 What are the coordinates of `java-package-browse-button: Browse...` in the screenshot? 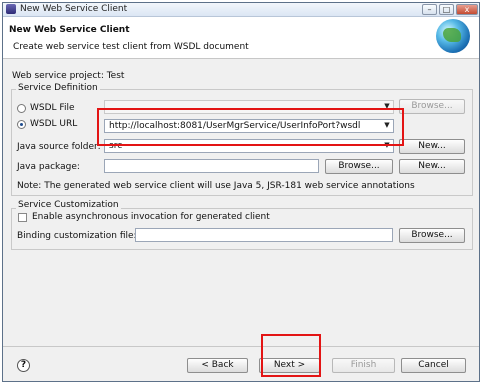 It's located at (359, 166).